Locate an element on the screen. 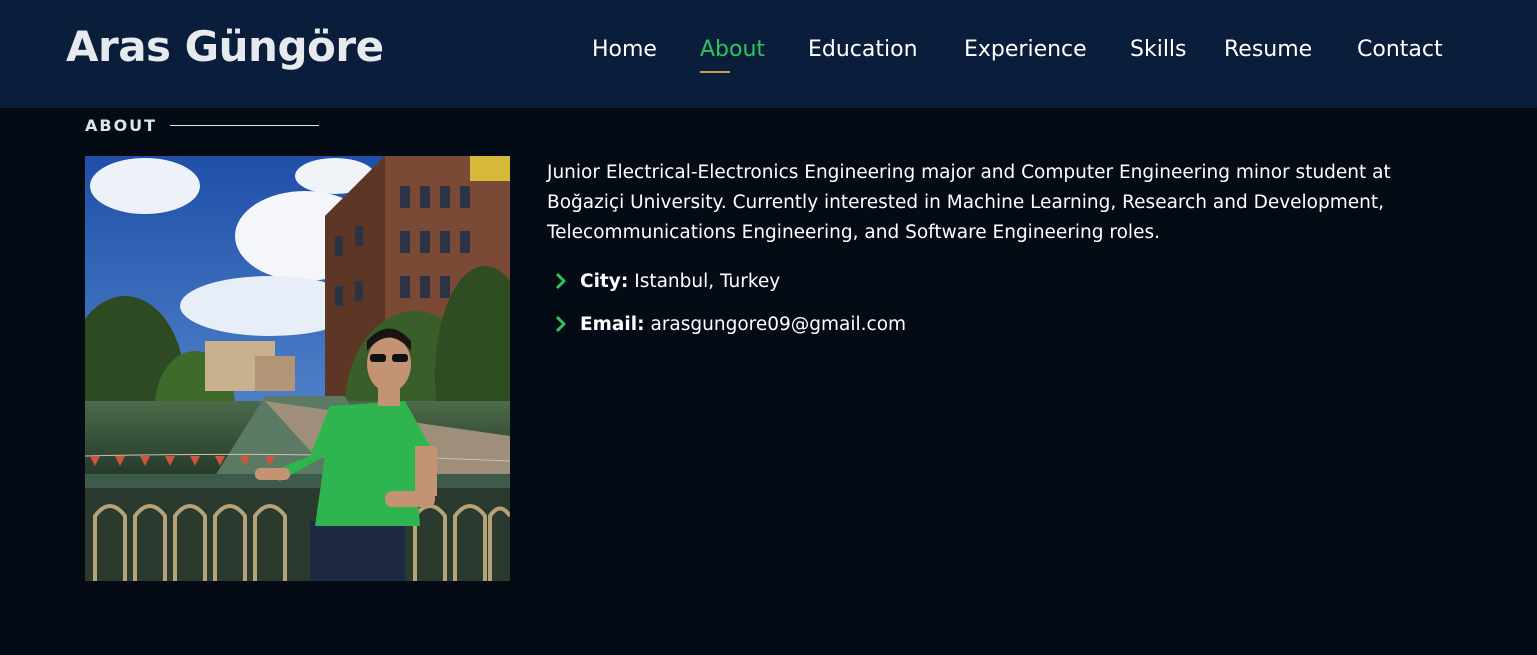 The height and width of the screenshot is (655, 1537). nav-experience: Experience is located at coordinates (1025, 50).